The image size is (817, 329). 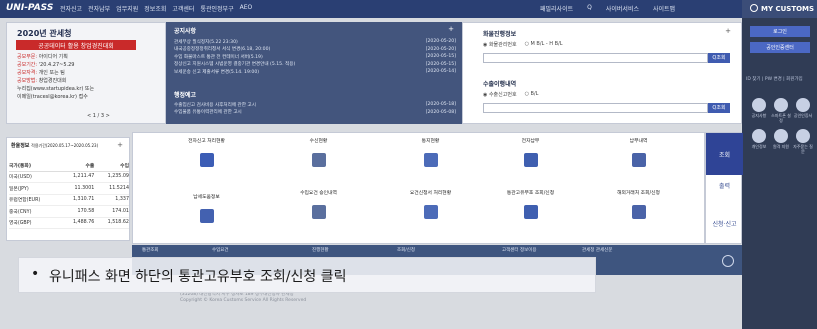 I want to click on service-customs-code: 통관고유부호 조회/신청, so click(x=530, y=205).